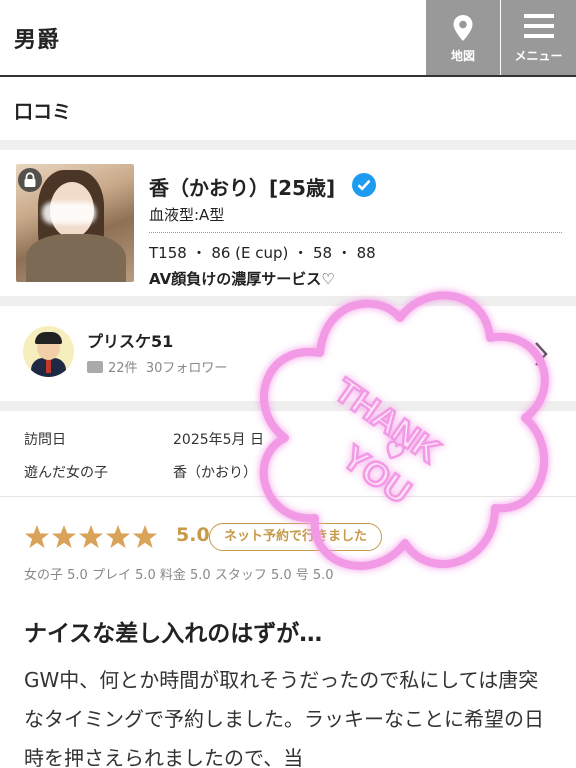 This screenshot has height=768, width=576. What do you see at coordinates (463, 28) in the screenshot?
I see `map-pin-icon` at bounding box center [463, 28].